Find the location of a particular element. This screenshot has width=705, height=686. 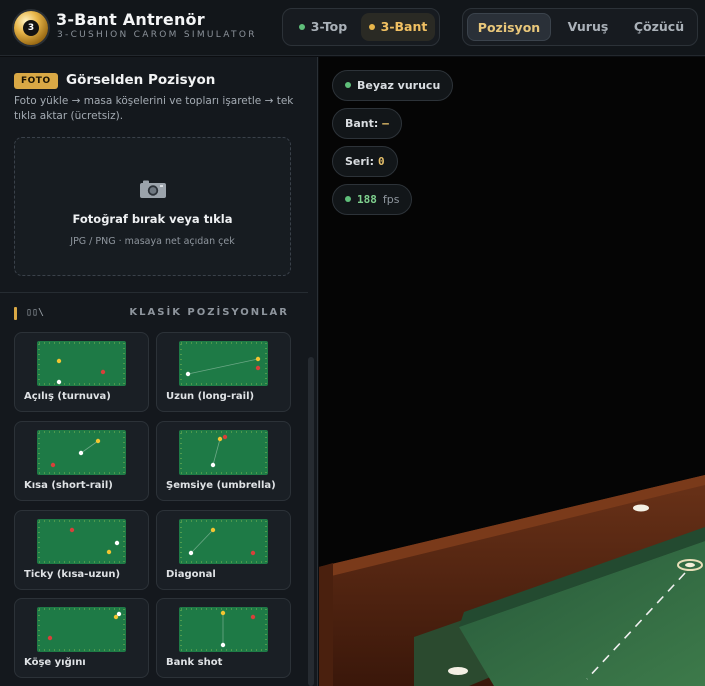

camera-icon is located at coordinates (153, 189).